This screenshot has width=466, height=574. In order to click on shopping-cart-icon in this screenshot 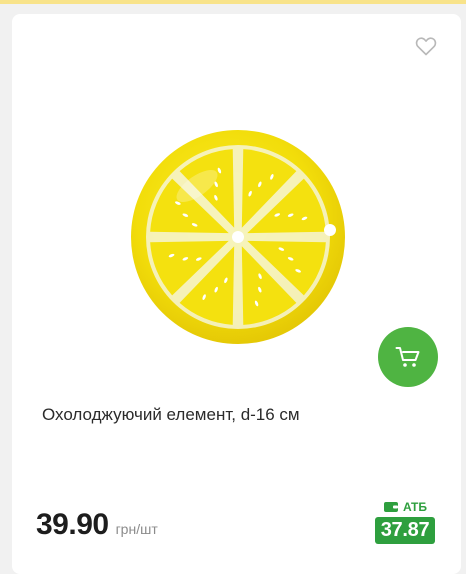, I will do `click(407, 357)`.